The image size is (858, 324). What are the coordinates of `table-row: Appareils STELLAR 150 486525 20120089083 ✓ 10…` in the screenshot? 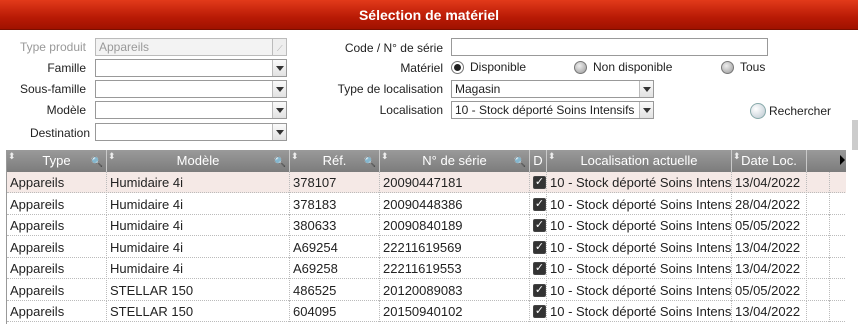 It's located at (426, 290).